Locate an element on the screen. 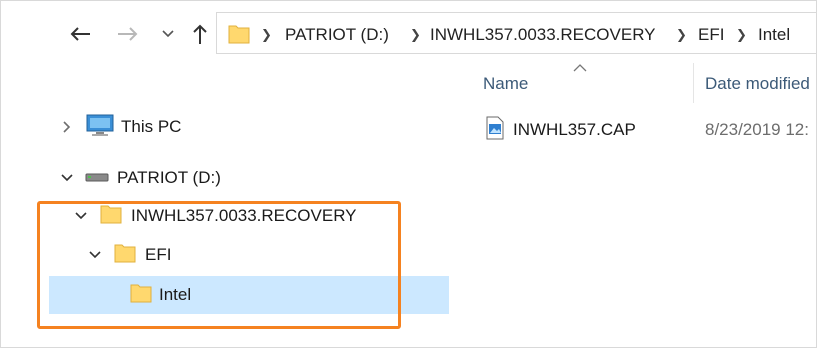 This screenshot has height=348, width=817. file-row: INWHL357.CAP is located at coordinates (560, 130).